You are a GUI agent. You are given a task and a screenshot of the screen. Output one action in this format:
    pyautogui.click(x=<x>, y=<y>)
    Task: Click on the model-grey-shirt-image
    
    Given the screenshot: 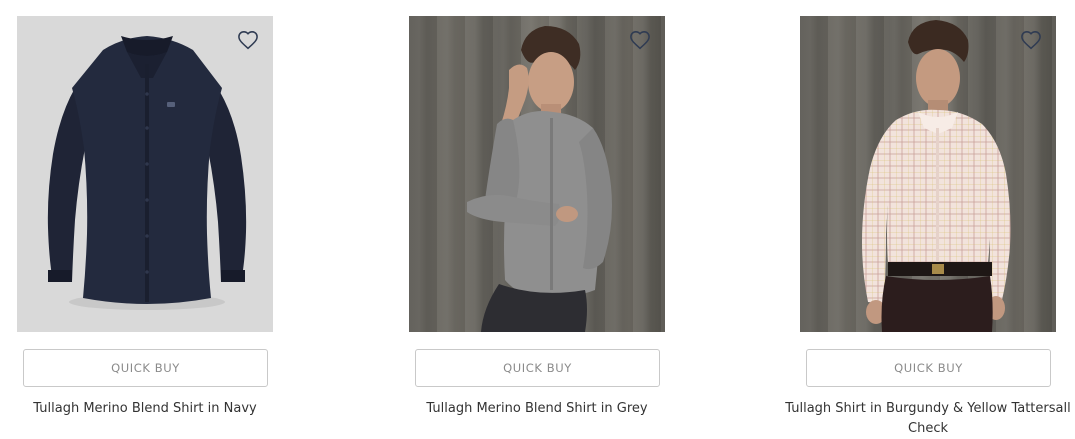 What is the action you would take?
    pyautogui.click(x=539, y=179)
    